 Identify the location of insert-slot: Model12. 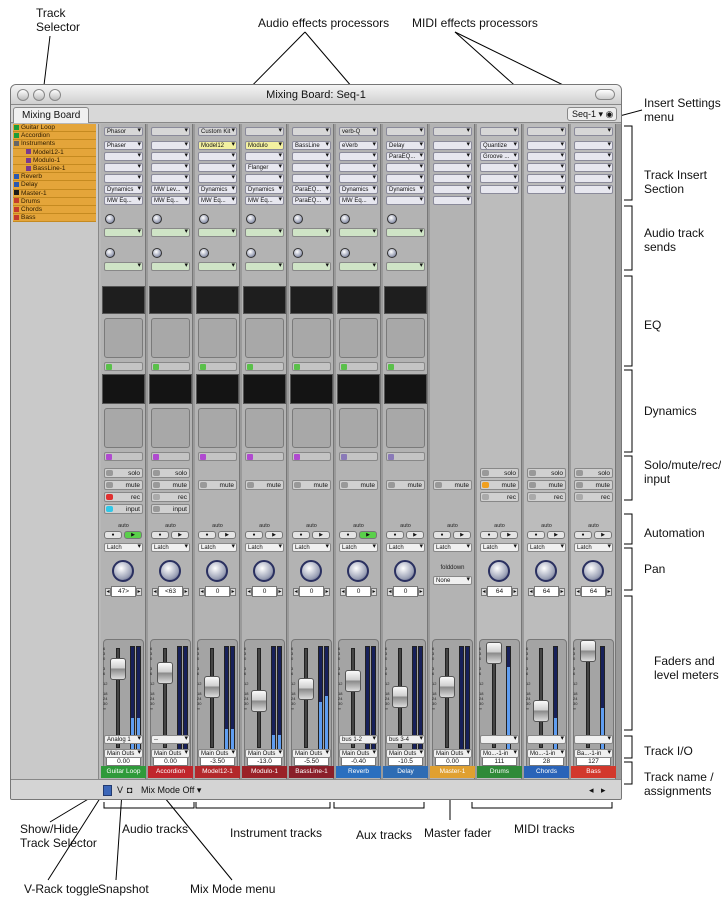
(217, 145).